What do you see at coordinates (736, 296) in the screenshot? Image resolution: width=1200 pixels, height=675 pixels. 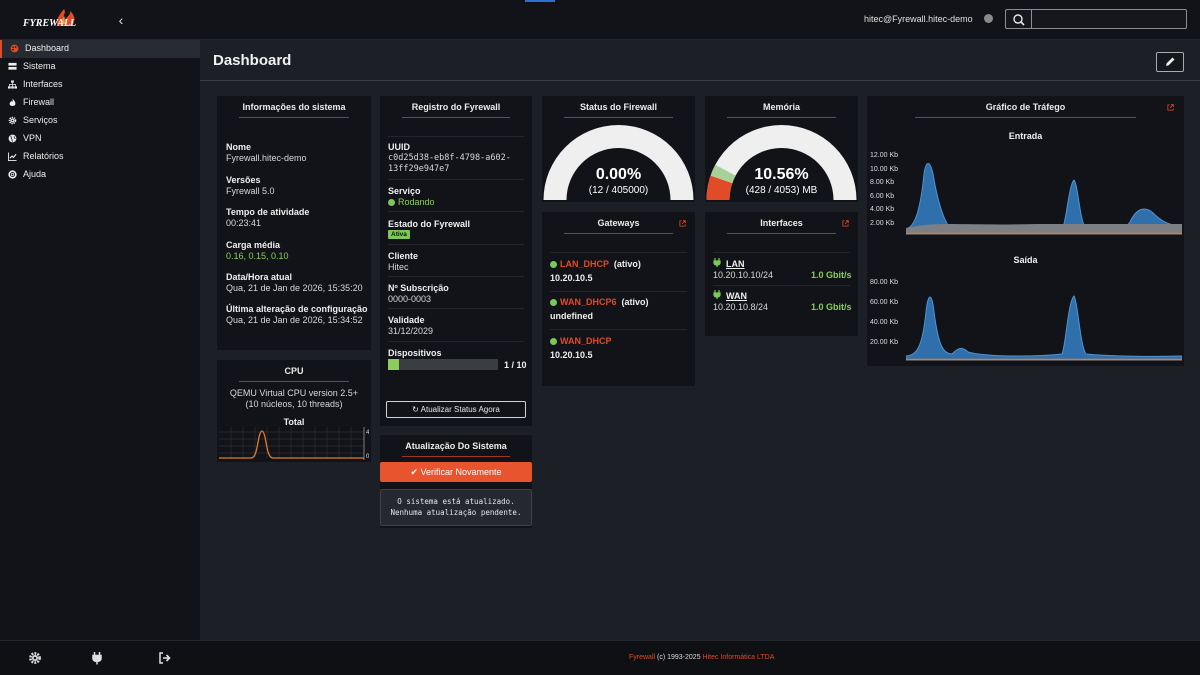 I see `interface-name: WAN` at bounding box center [736, 296].